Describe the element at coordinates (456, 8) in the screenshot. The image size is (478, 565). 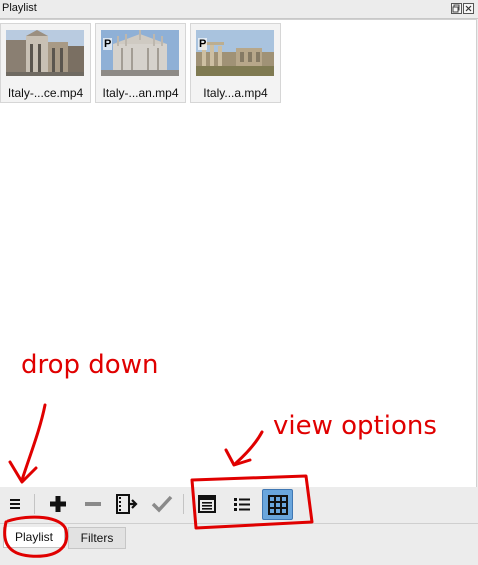
I see `float-window-icon` at that location.